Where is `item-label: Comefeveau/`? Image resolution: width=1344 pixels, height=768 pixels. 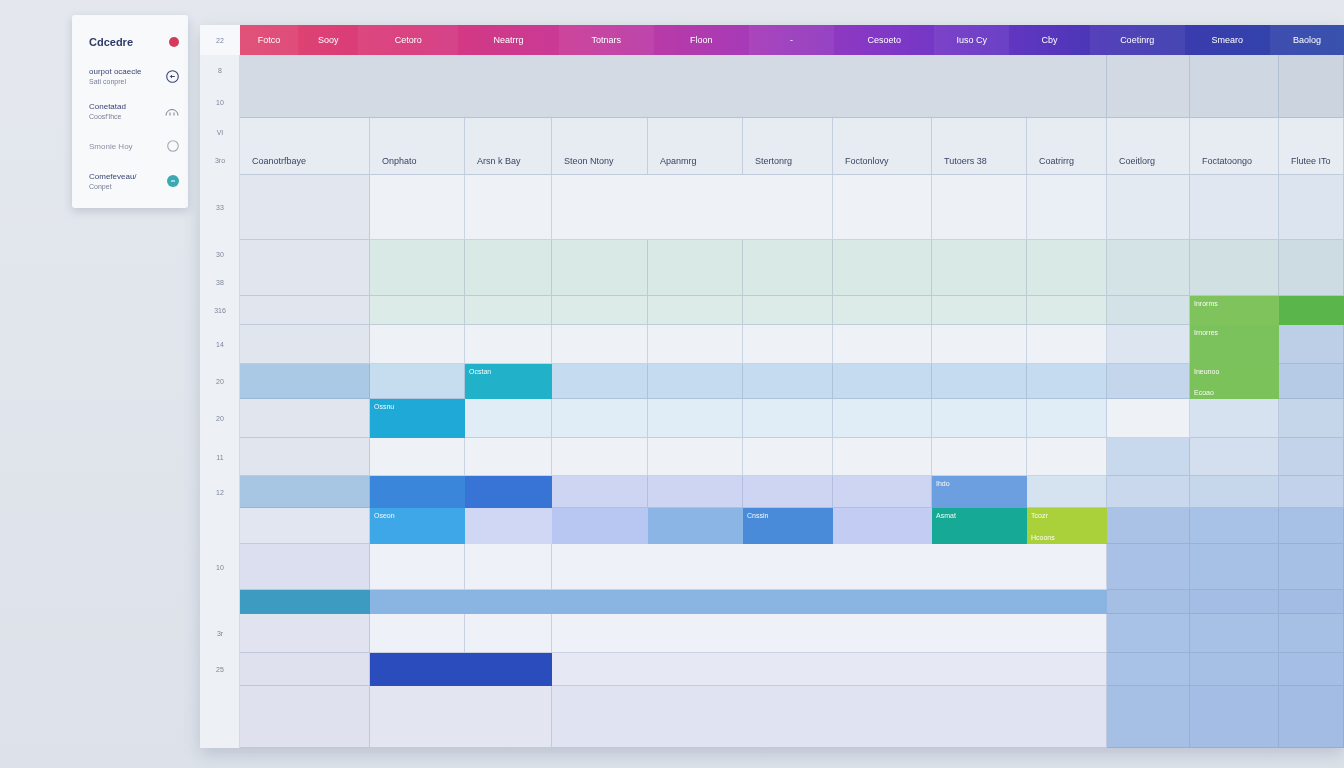 item-label: Comefeveau/ is located at coordinates (113, 176).